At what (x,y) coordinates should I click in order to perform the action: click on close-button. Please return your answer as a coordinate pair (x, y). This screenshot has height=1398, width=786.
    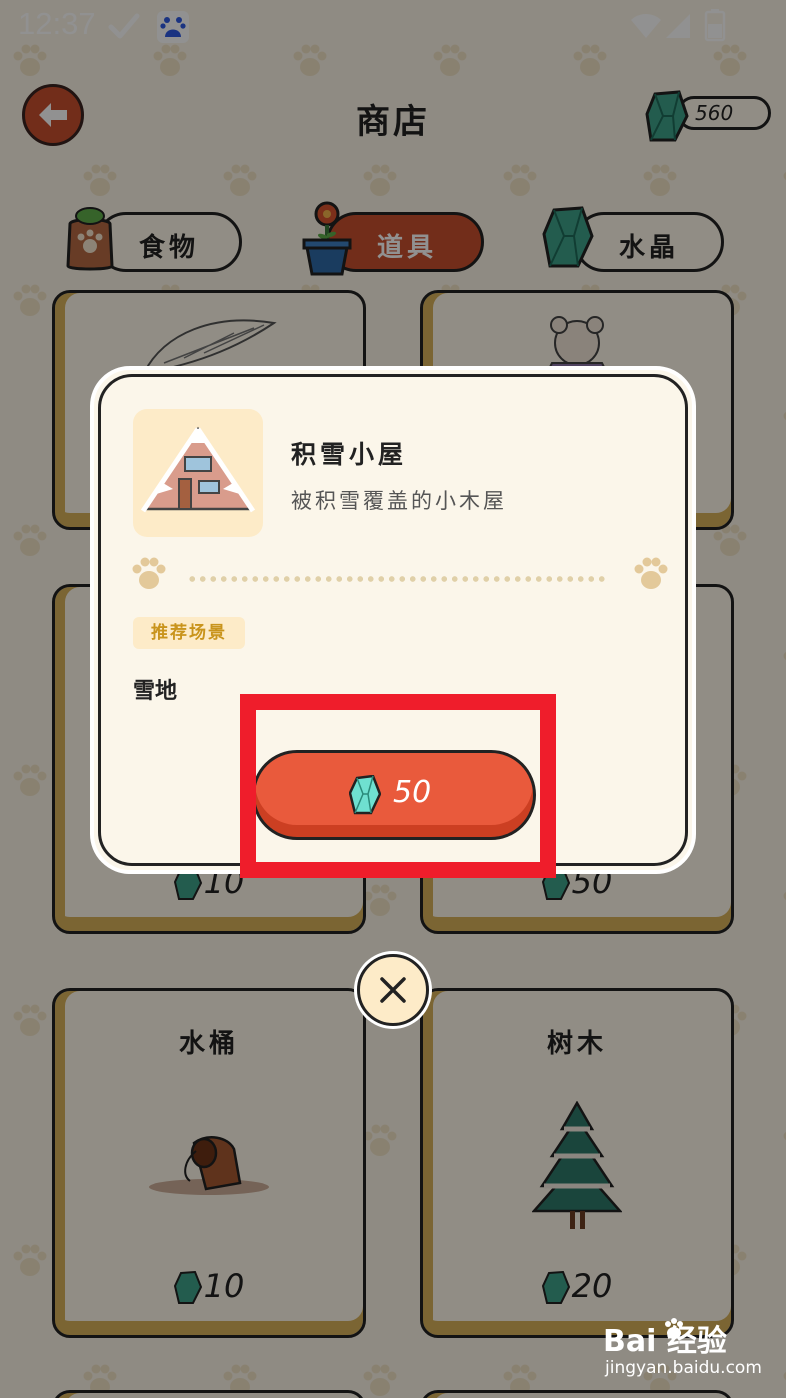
    Looking at the image, I should click on (393, 990).